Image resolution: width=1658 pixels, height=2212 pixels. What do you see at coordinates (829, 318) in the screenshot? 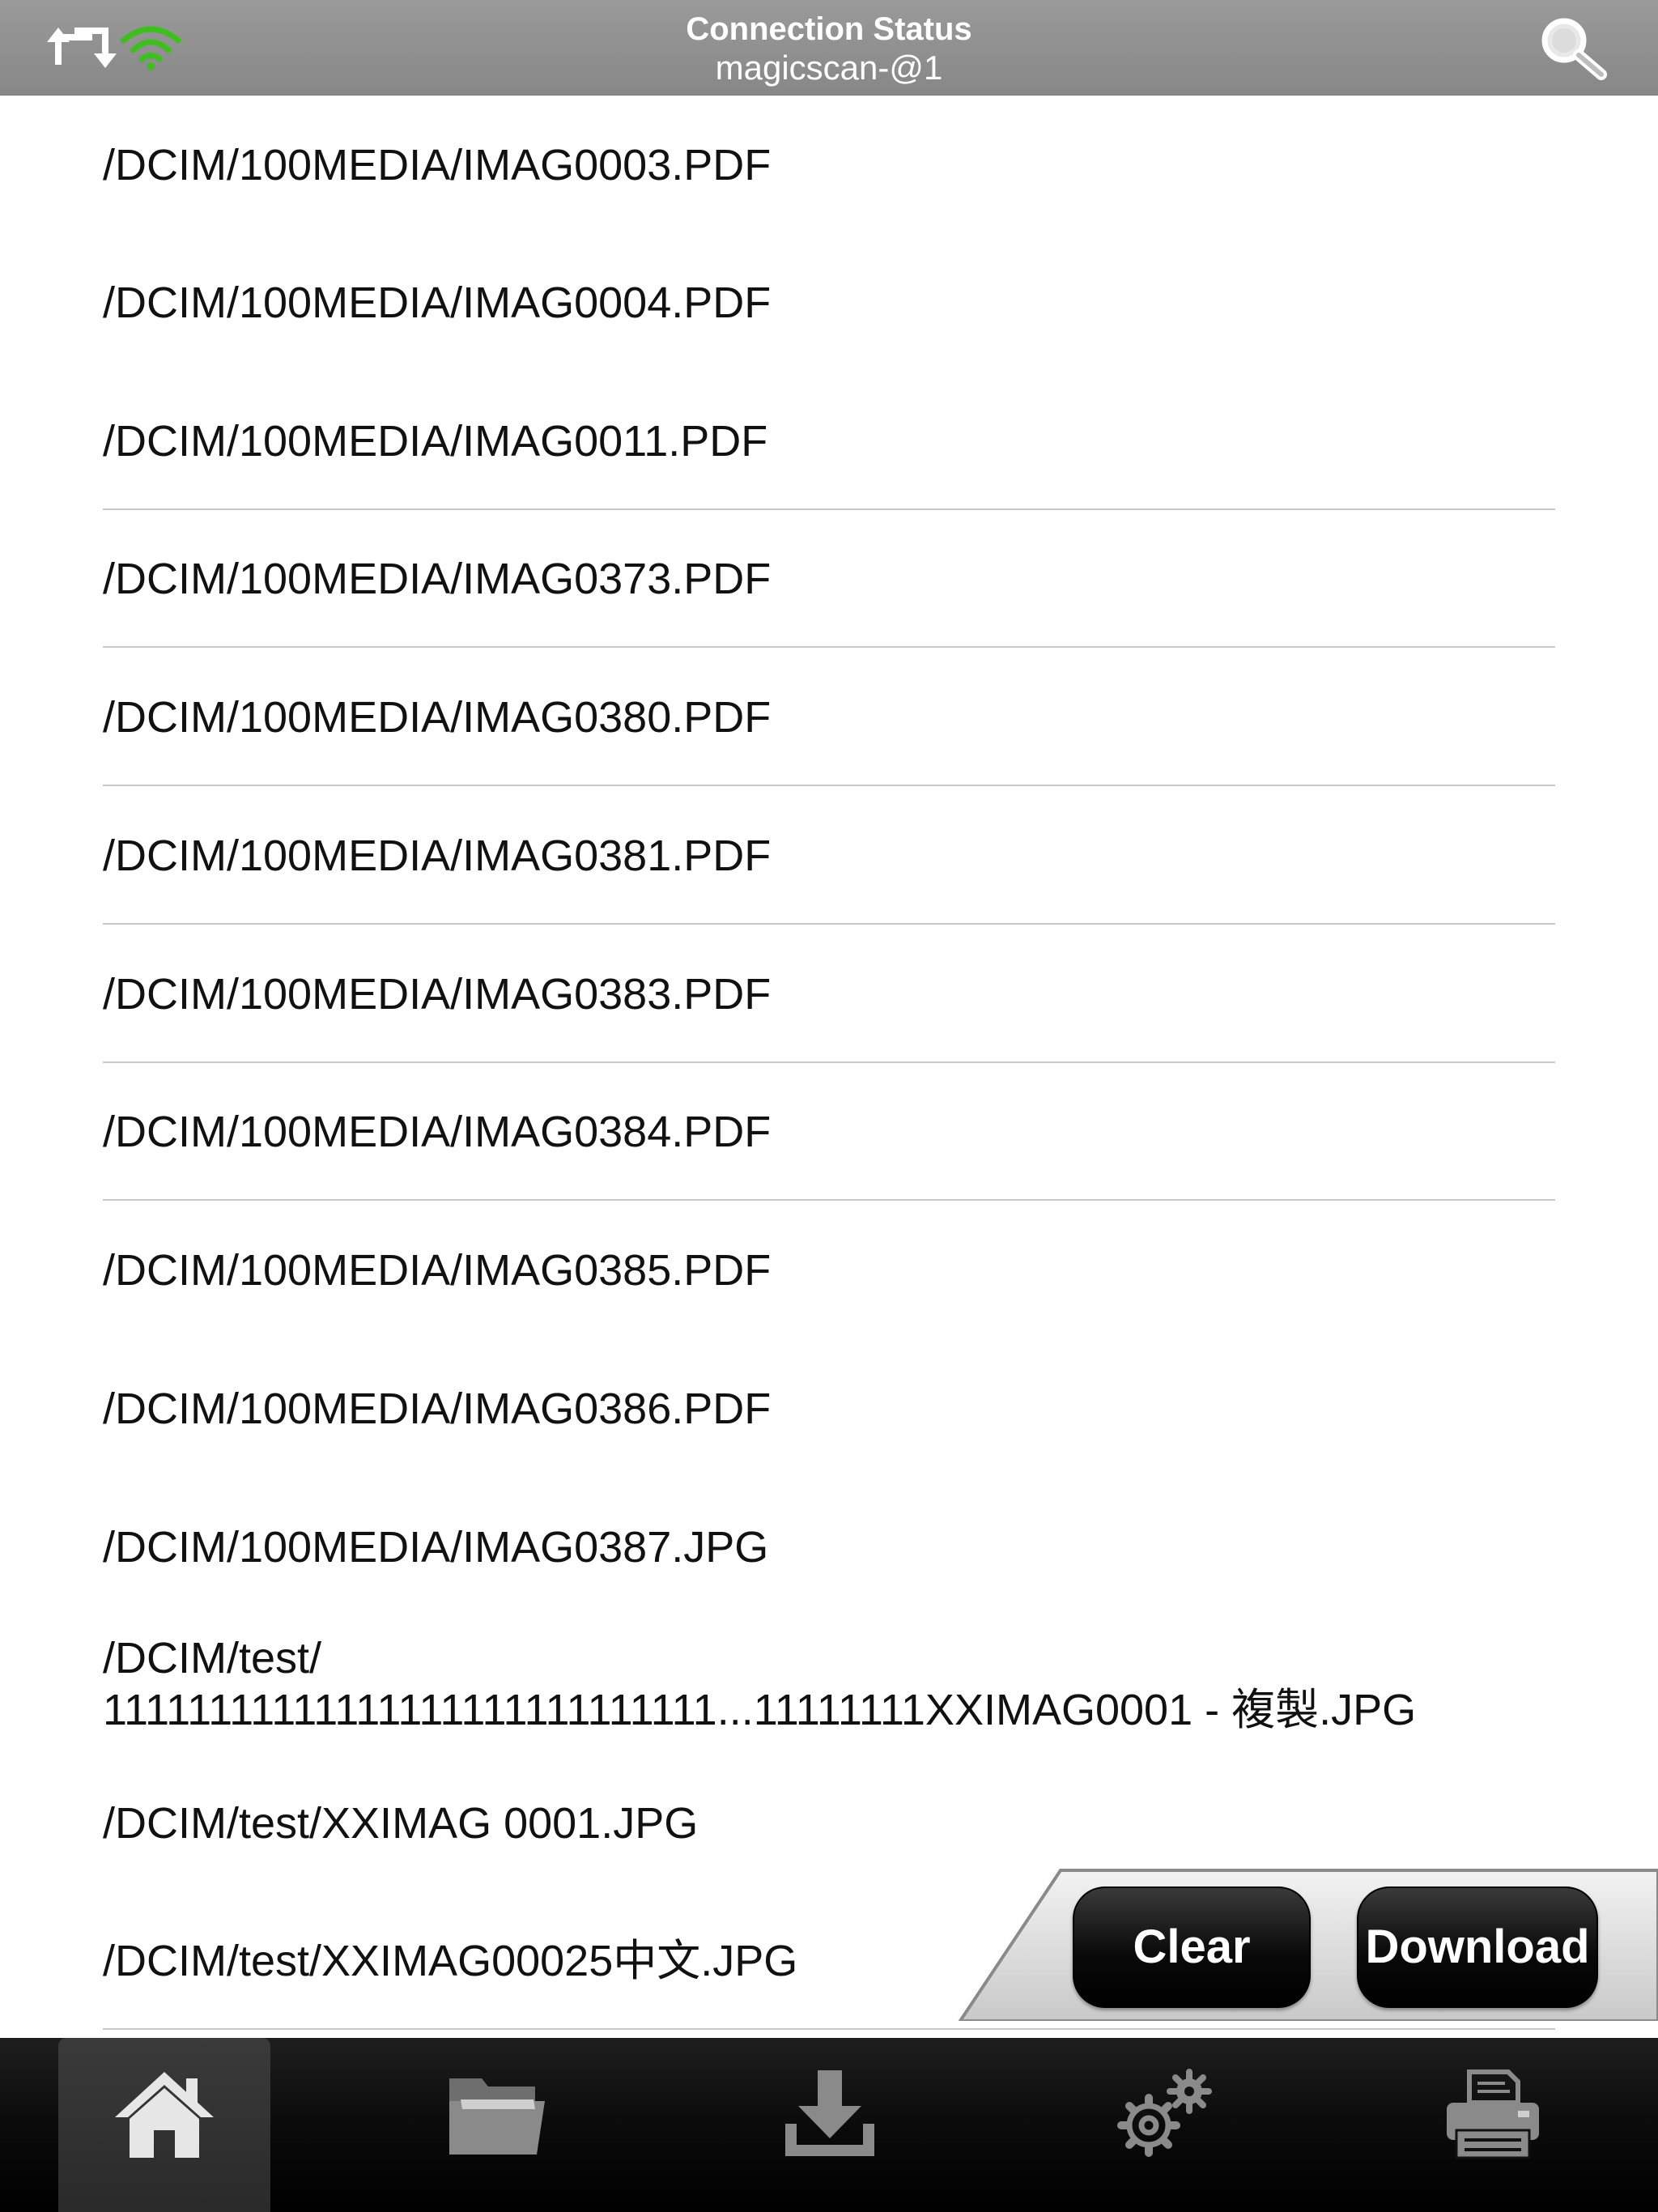
I see `file-row: /DCIM/100MEDIA/IMAG0004.PDF` at bounding box center [829, 318].